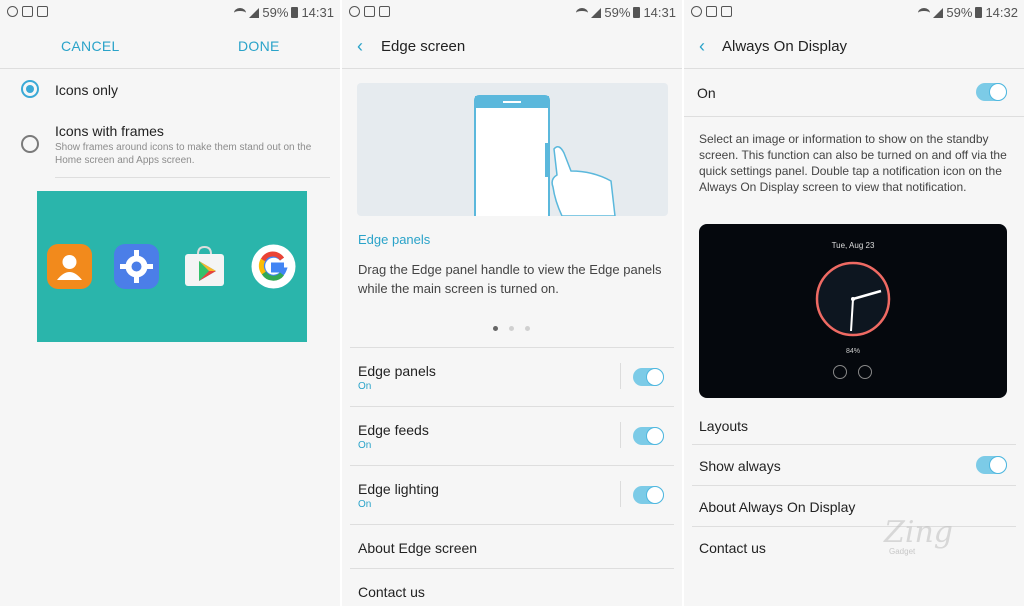 This screenshot has height=606, width=1024. I want to click on edge-feeds-toggle, so click(648, 436).